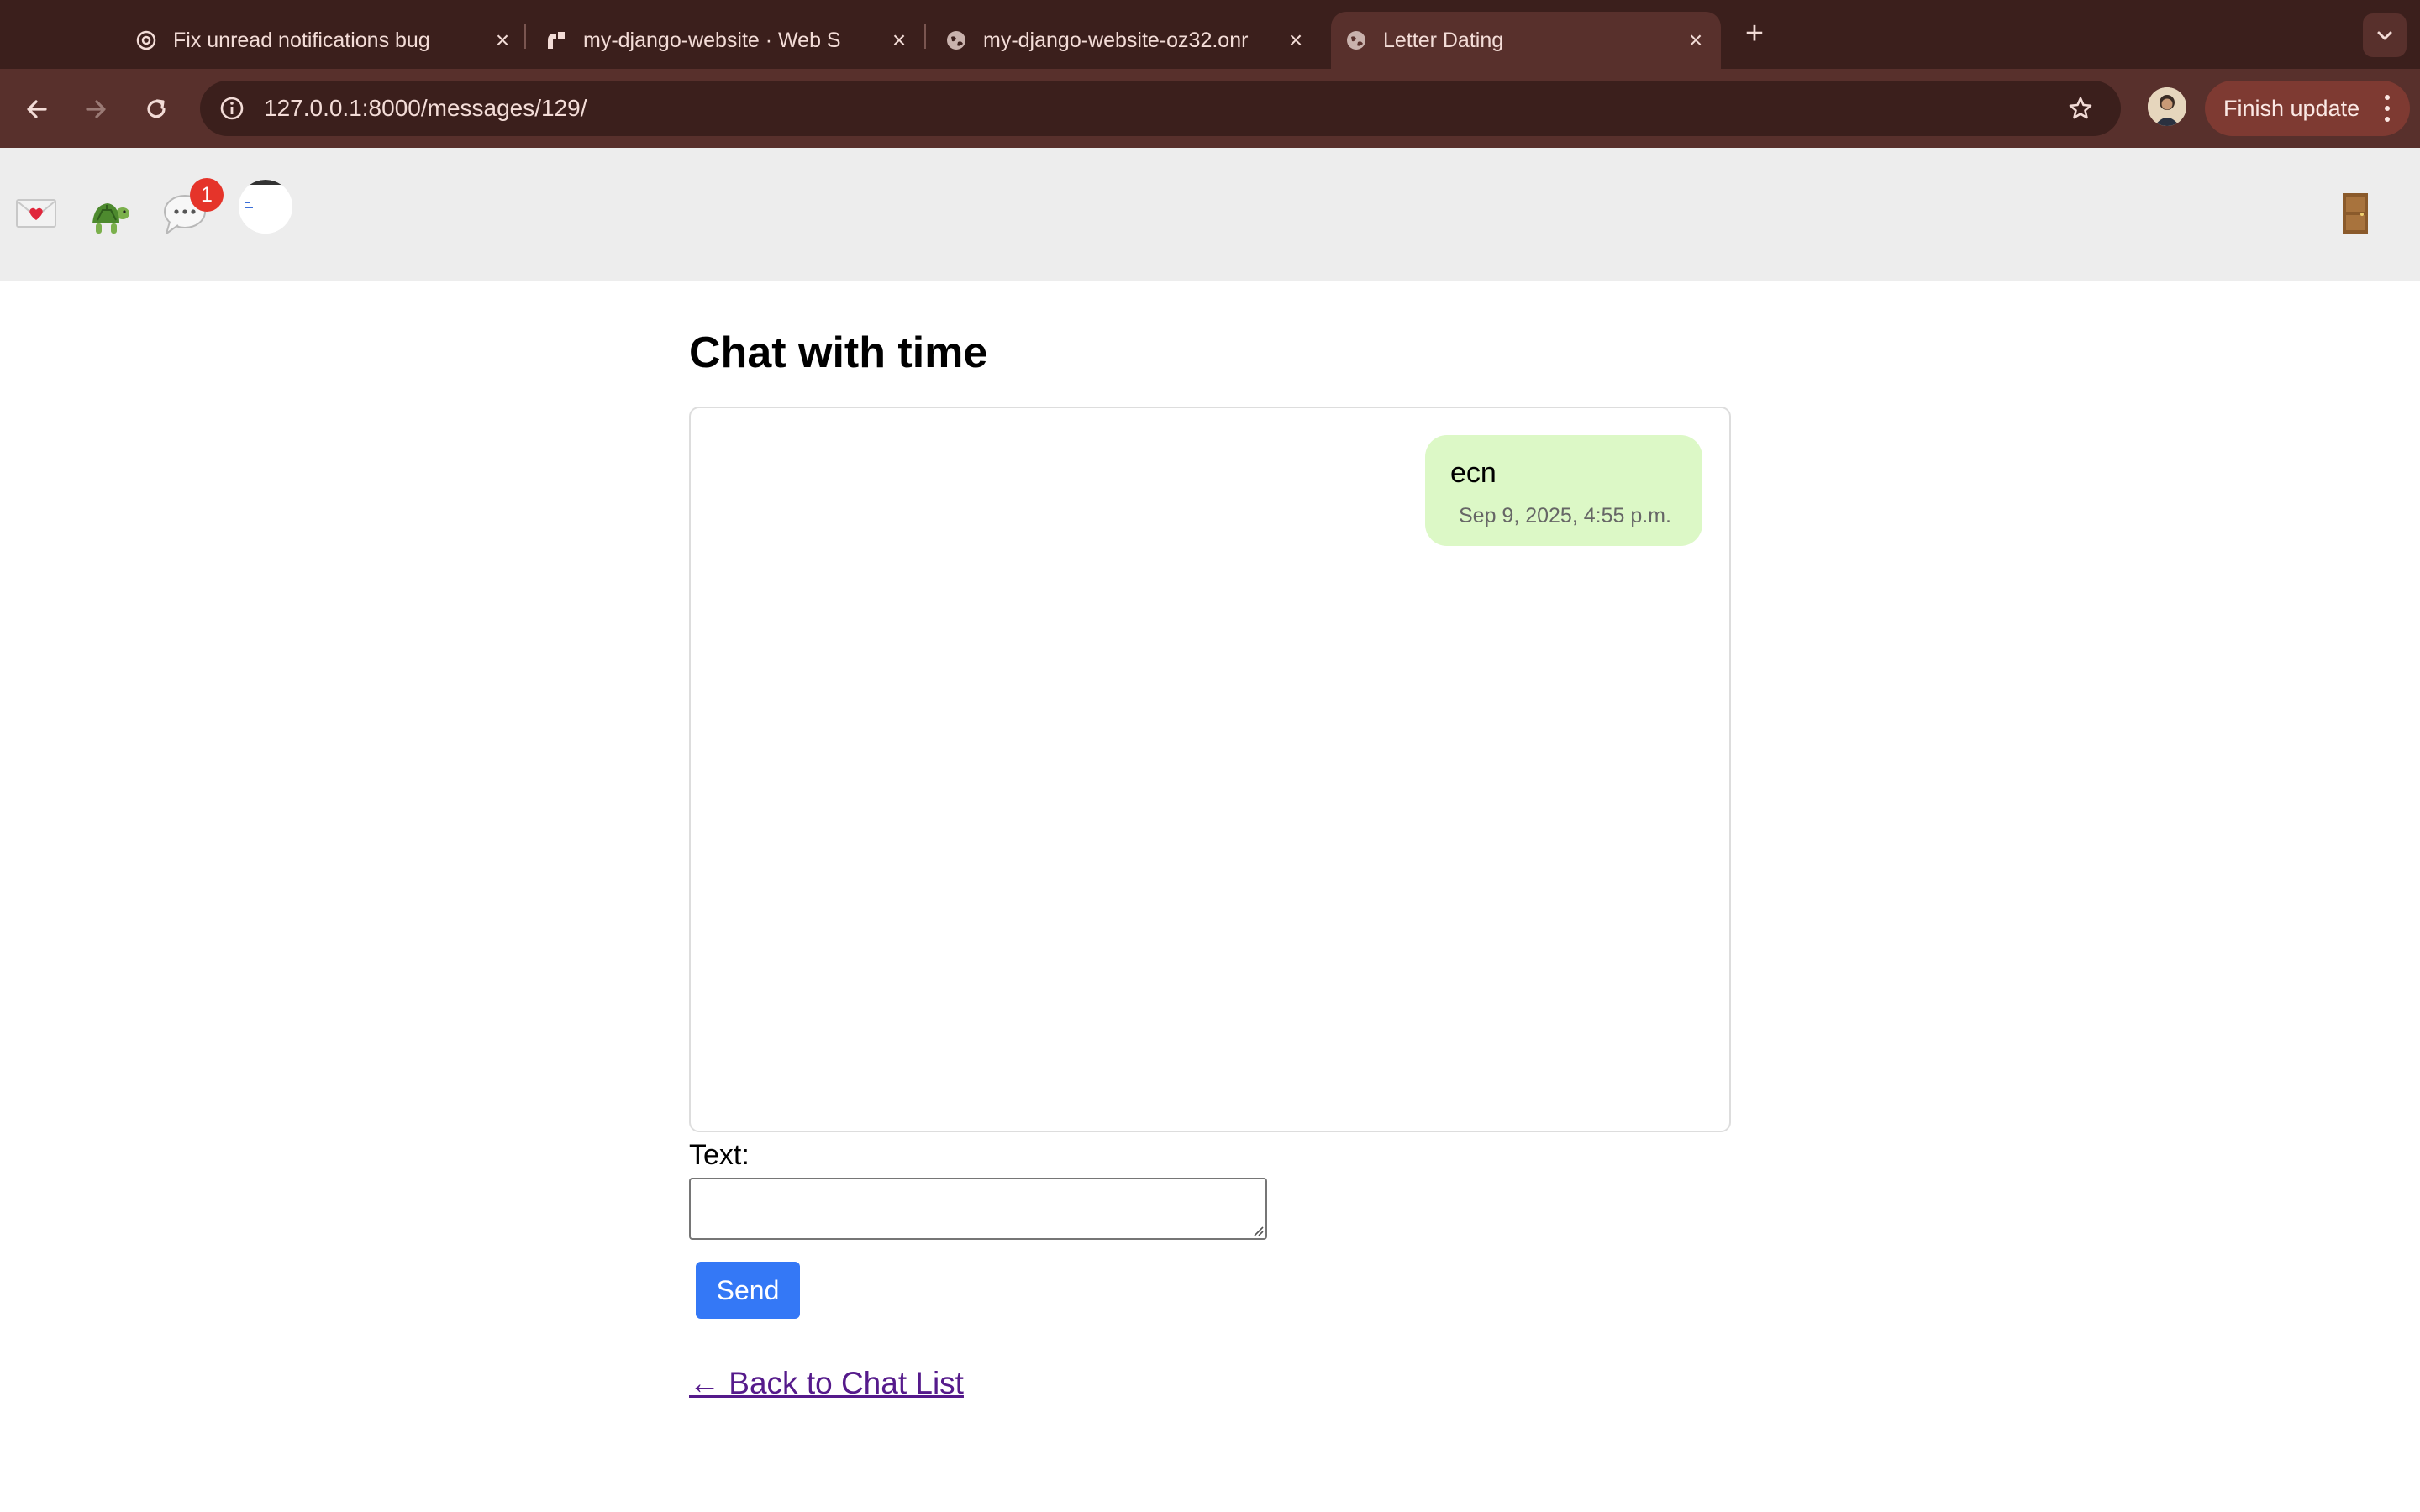 Image resolution: width=2420 pixels, height=1512 pixels. I want to click on message-timestamp: Sep 9, 2025, 4:55 p.m., so click(1565, 516).